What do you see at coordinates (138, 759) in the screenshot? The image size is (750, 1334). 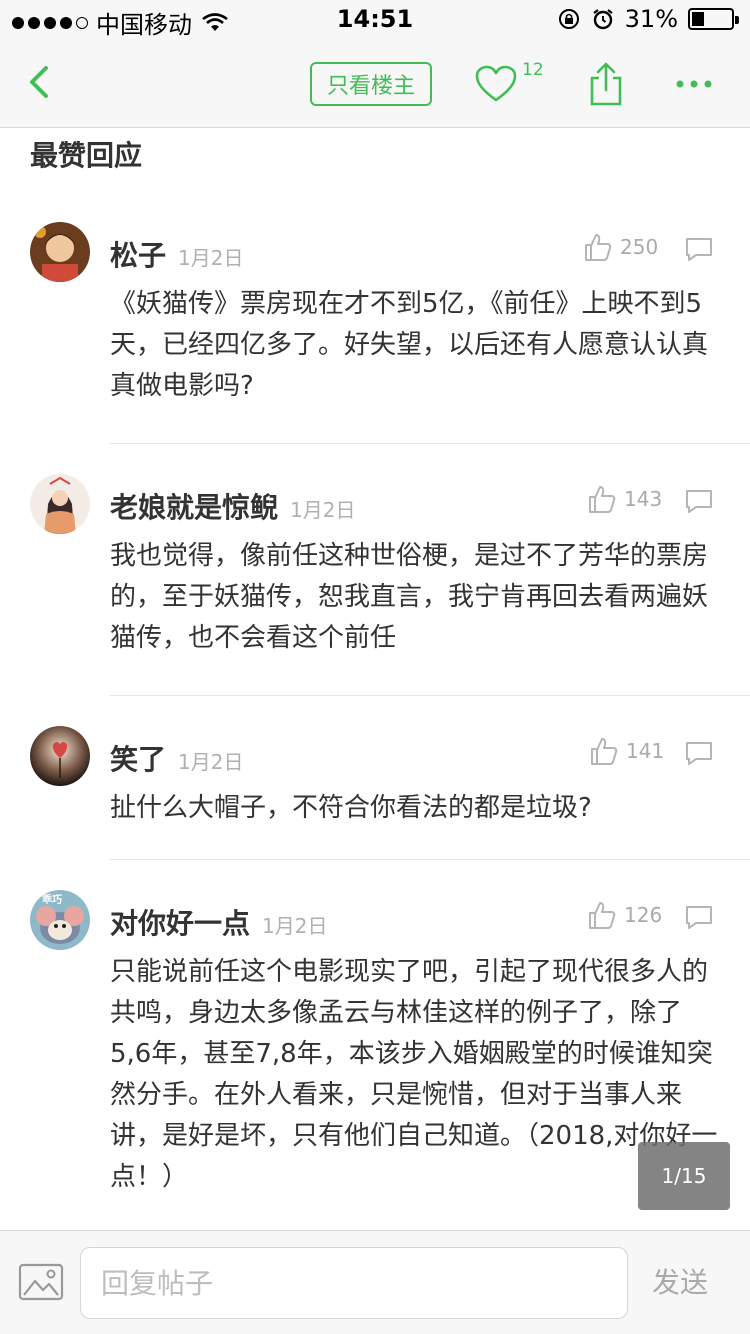 I see `author-name: 笑了` at bounding box center [138, 759].